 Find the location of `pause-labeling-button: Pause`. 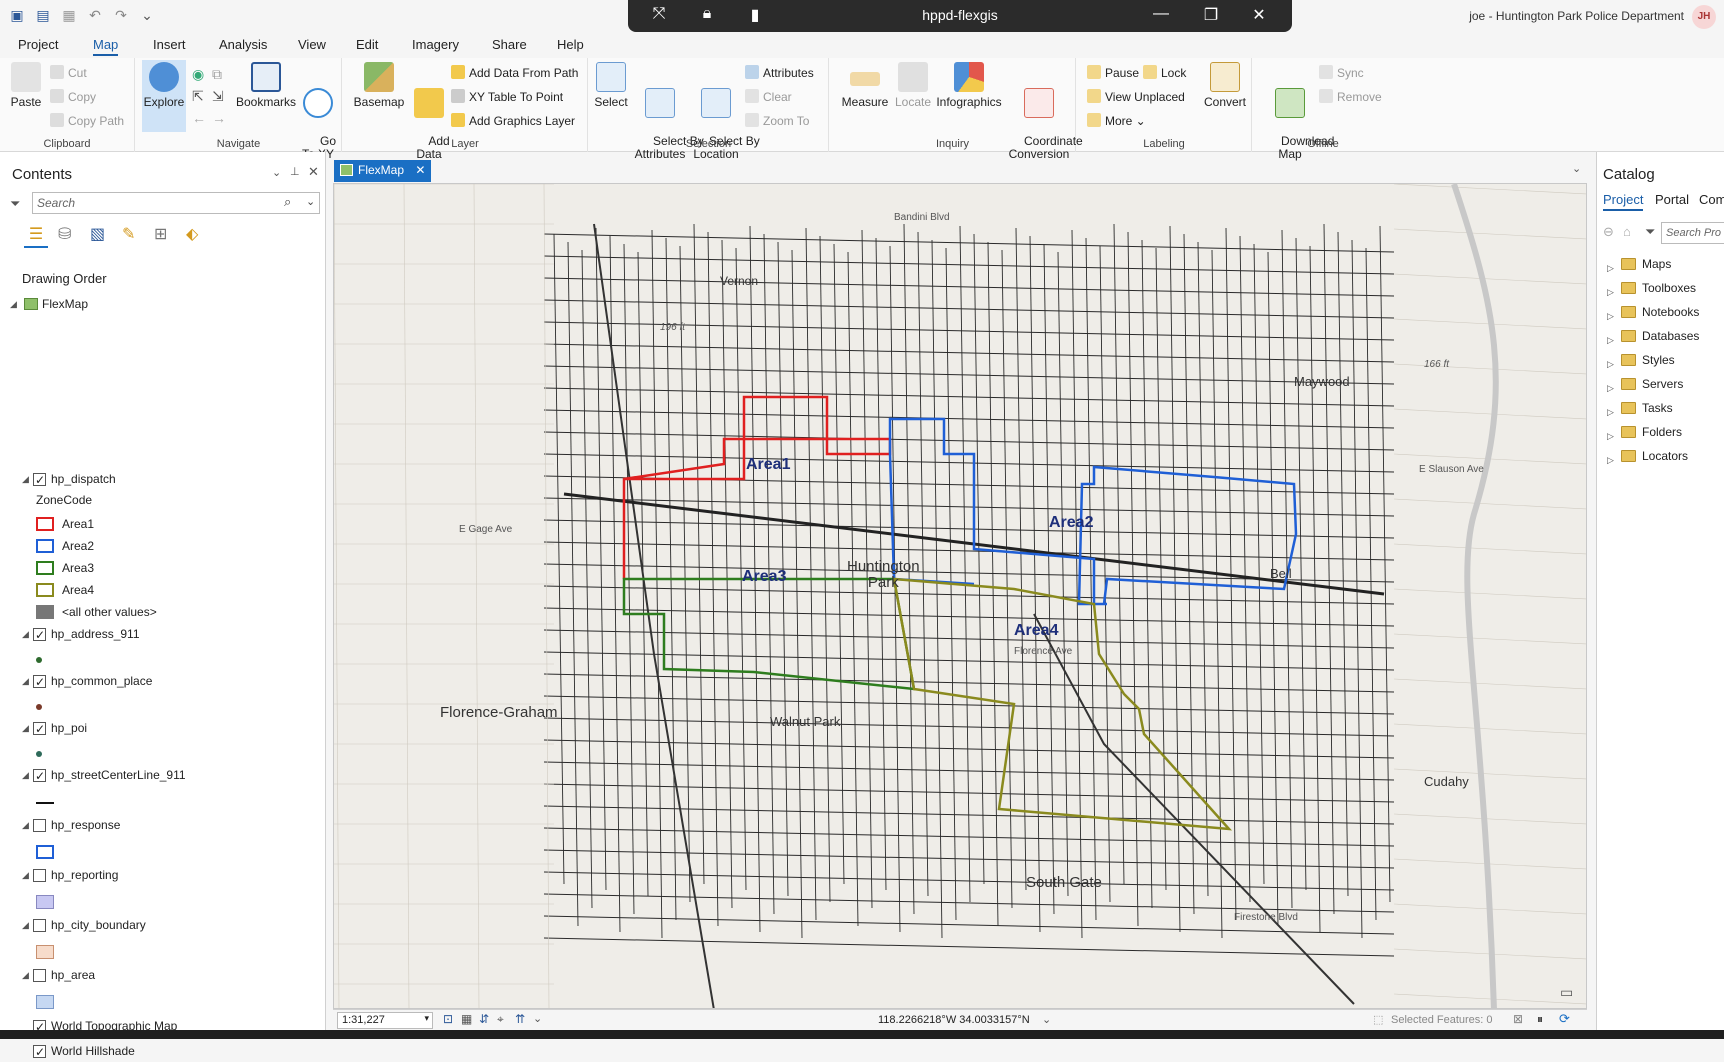

pause-labeling-button: Pause is located at coordinates (1113, 73).